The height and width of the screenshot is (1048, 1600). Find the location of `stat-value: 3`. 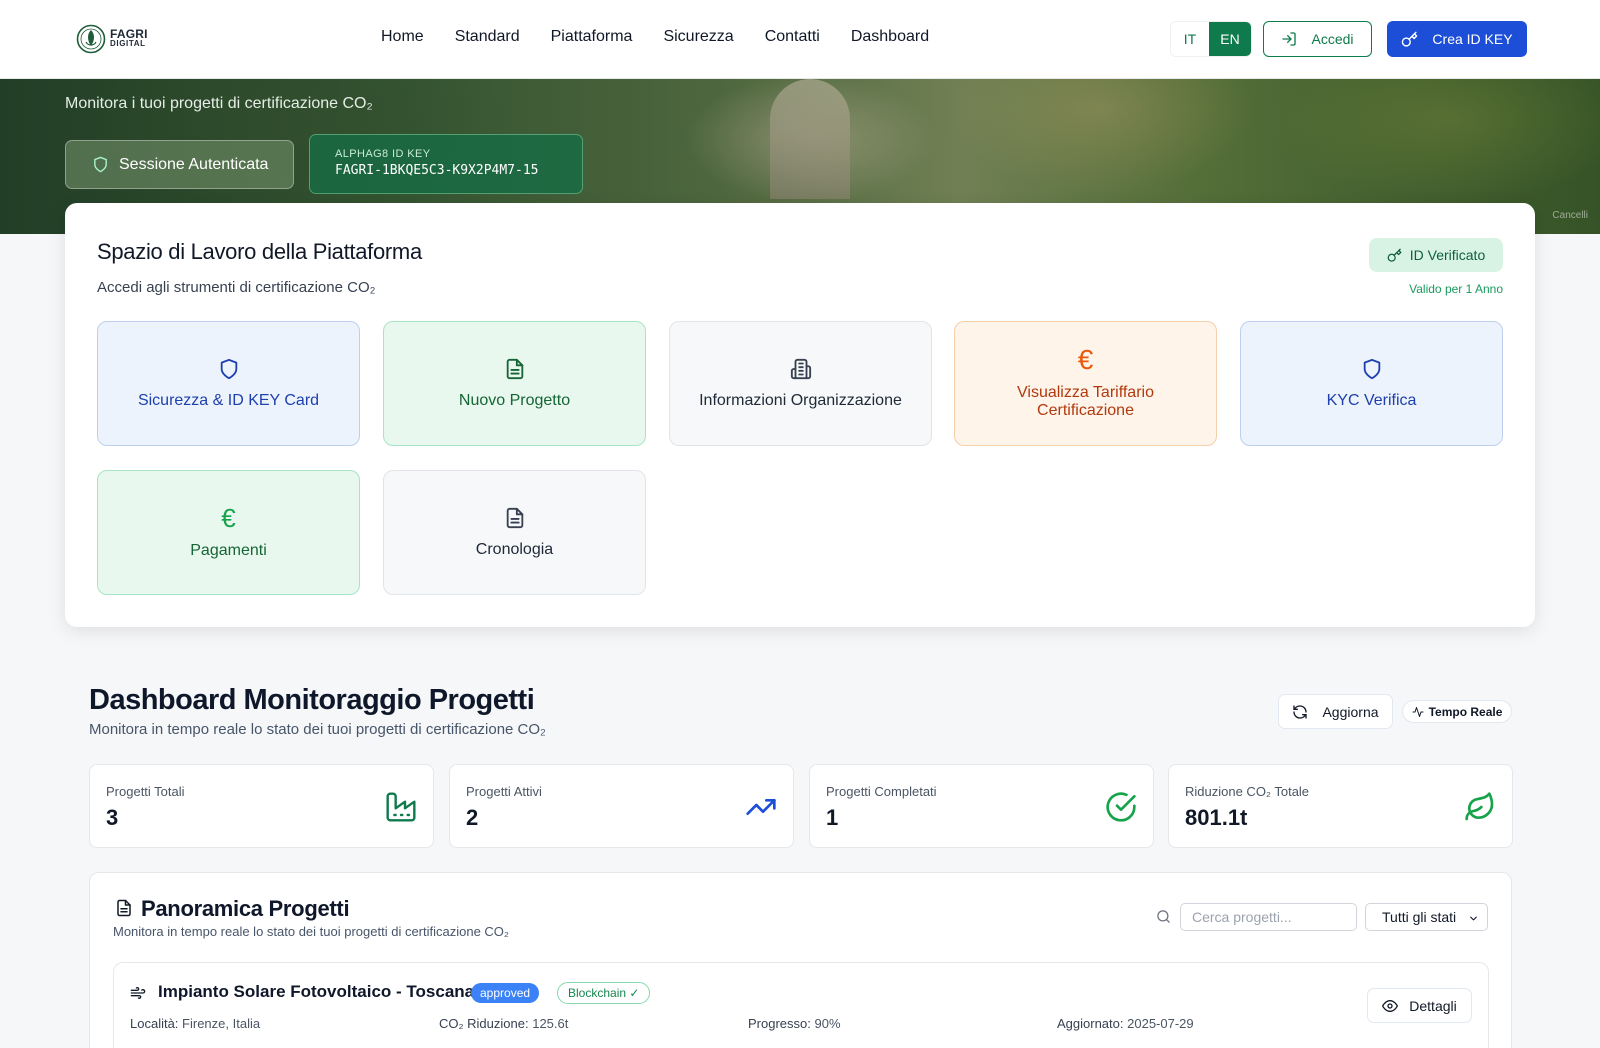

stat-value: 3 is located at coordinates (112, 817).